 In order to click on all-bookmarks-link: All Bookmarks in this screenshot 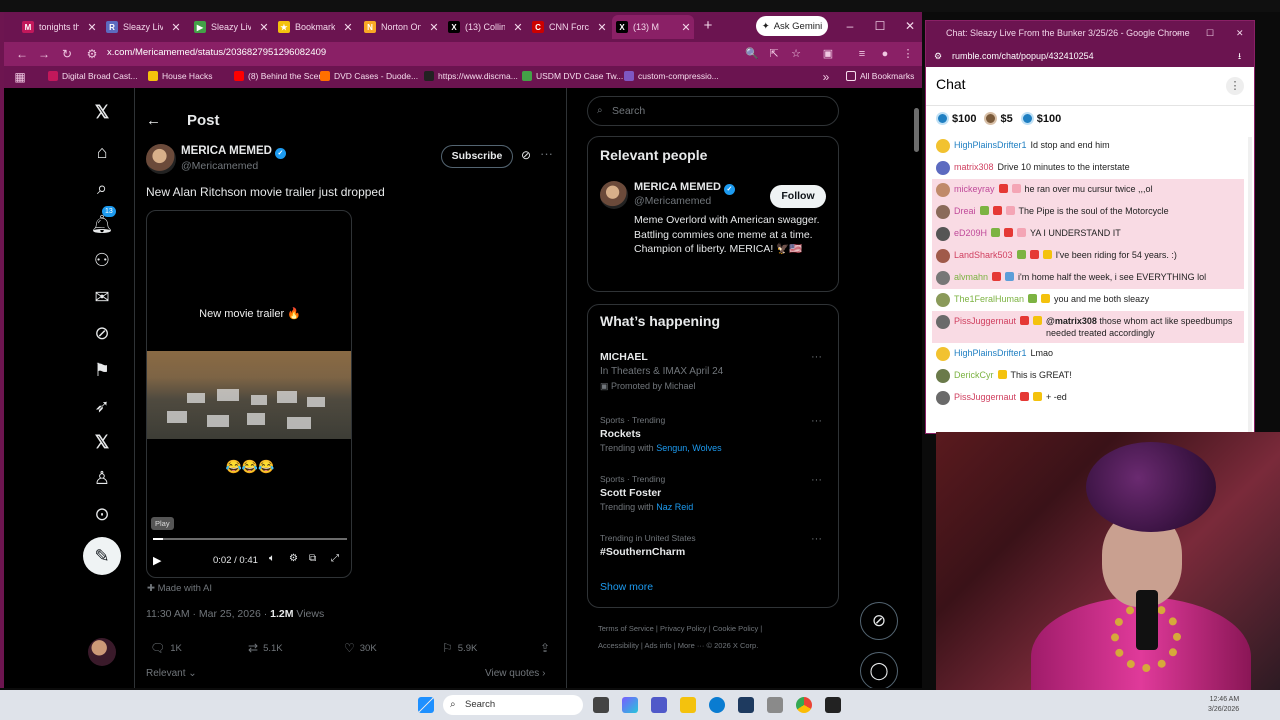, I will do `click(880, 76)`.